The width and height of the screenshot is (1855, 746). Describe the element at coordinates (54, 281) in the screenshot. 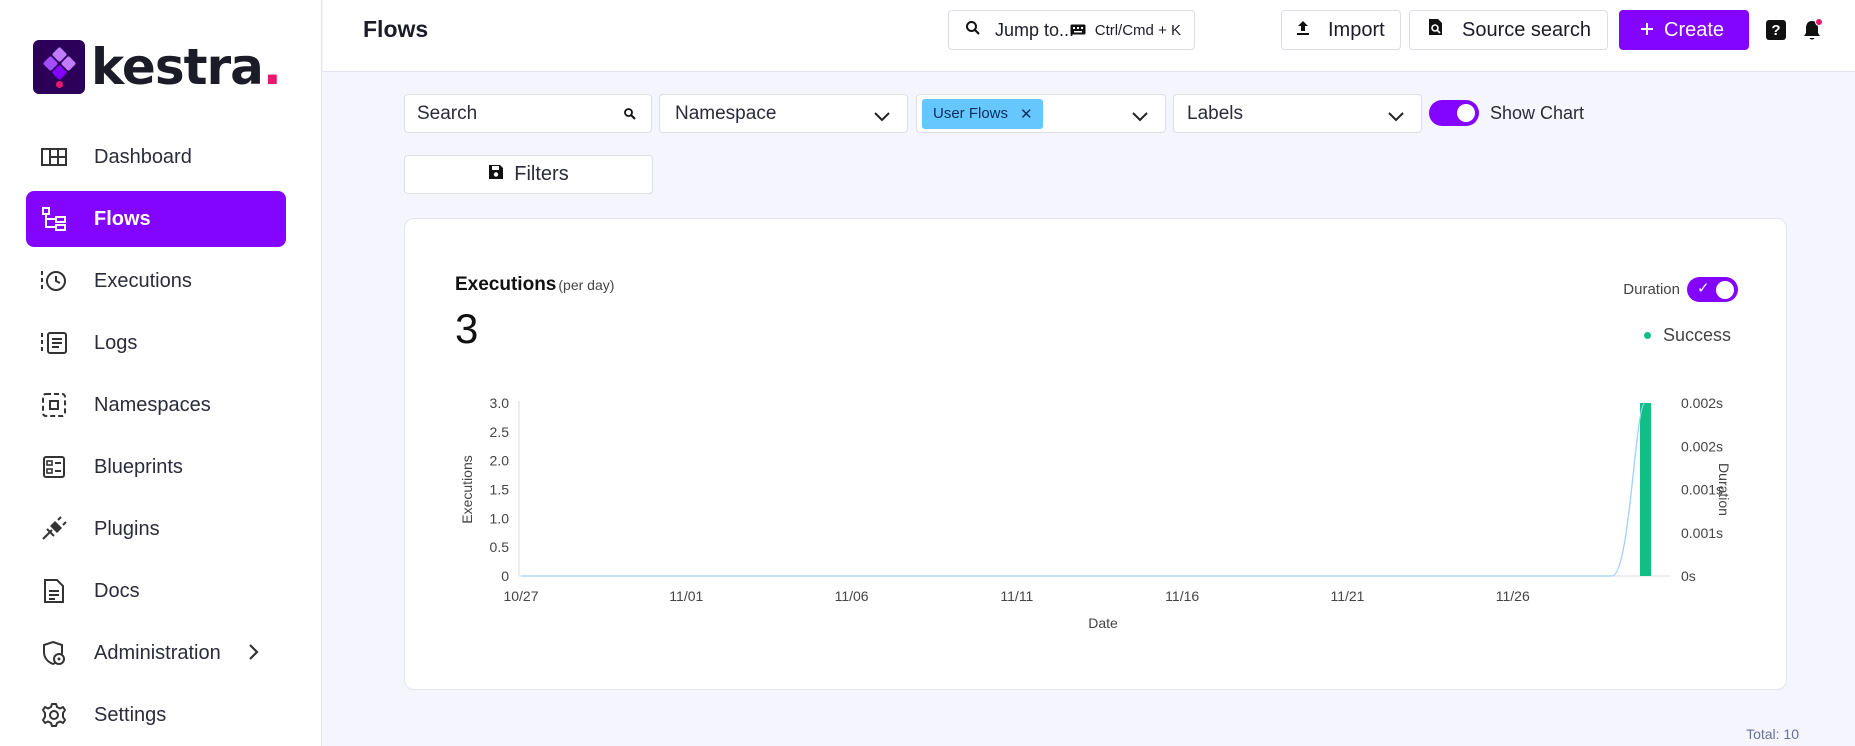

I see `executions-icon` at that location.